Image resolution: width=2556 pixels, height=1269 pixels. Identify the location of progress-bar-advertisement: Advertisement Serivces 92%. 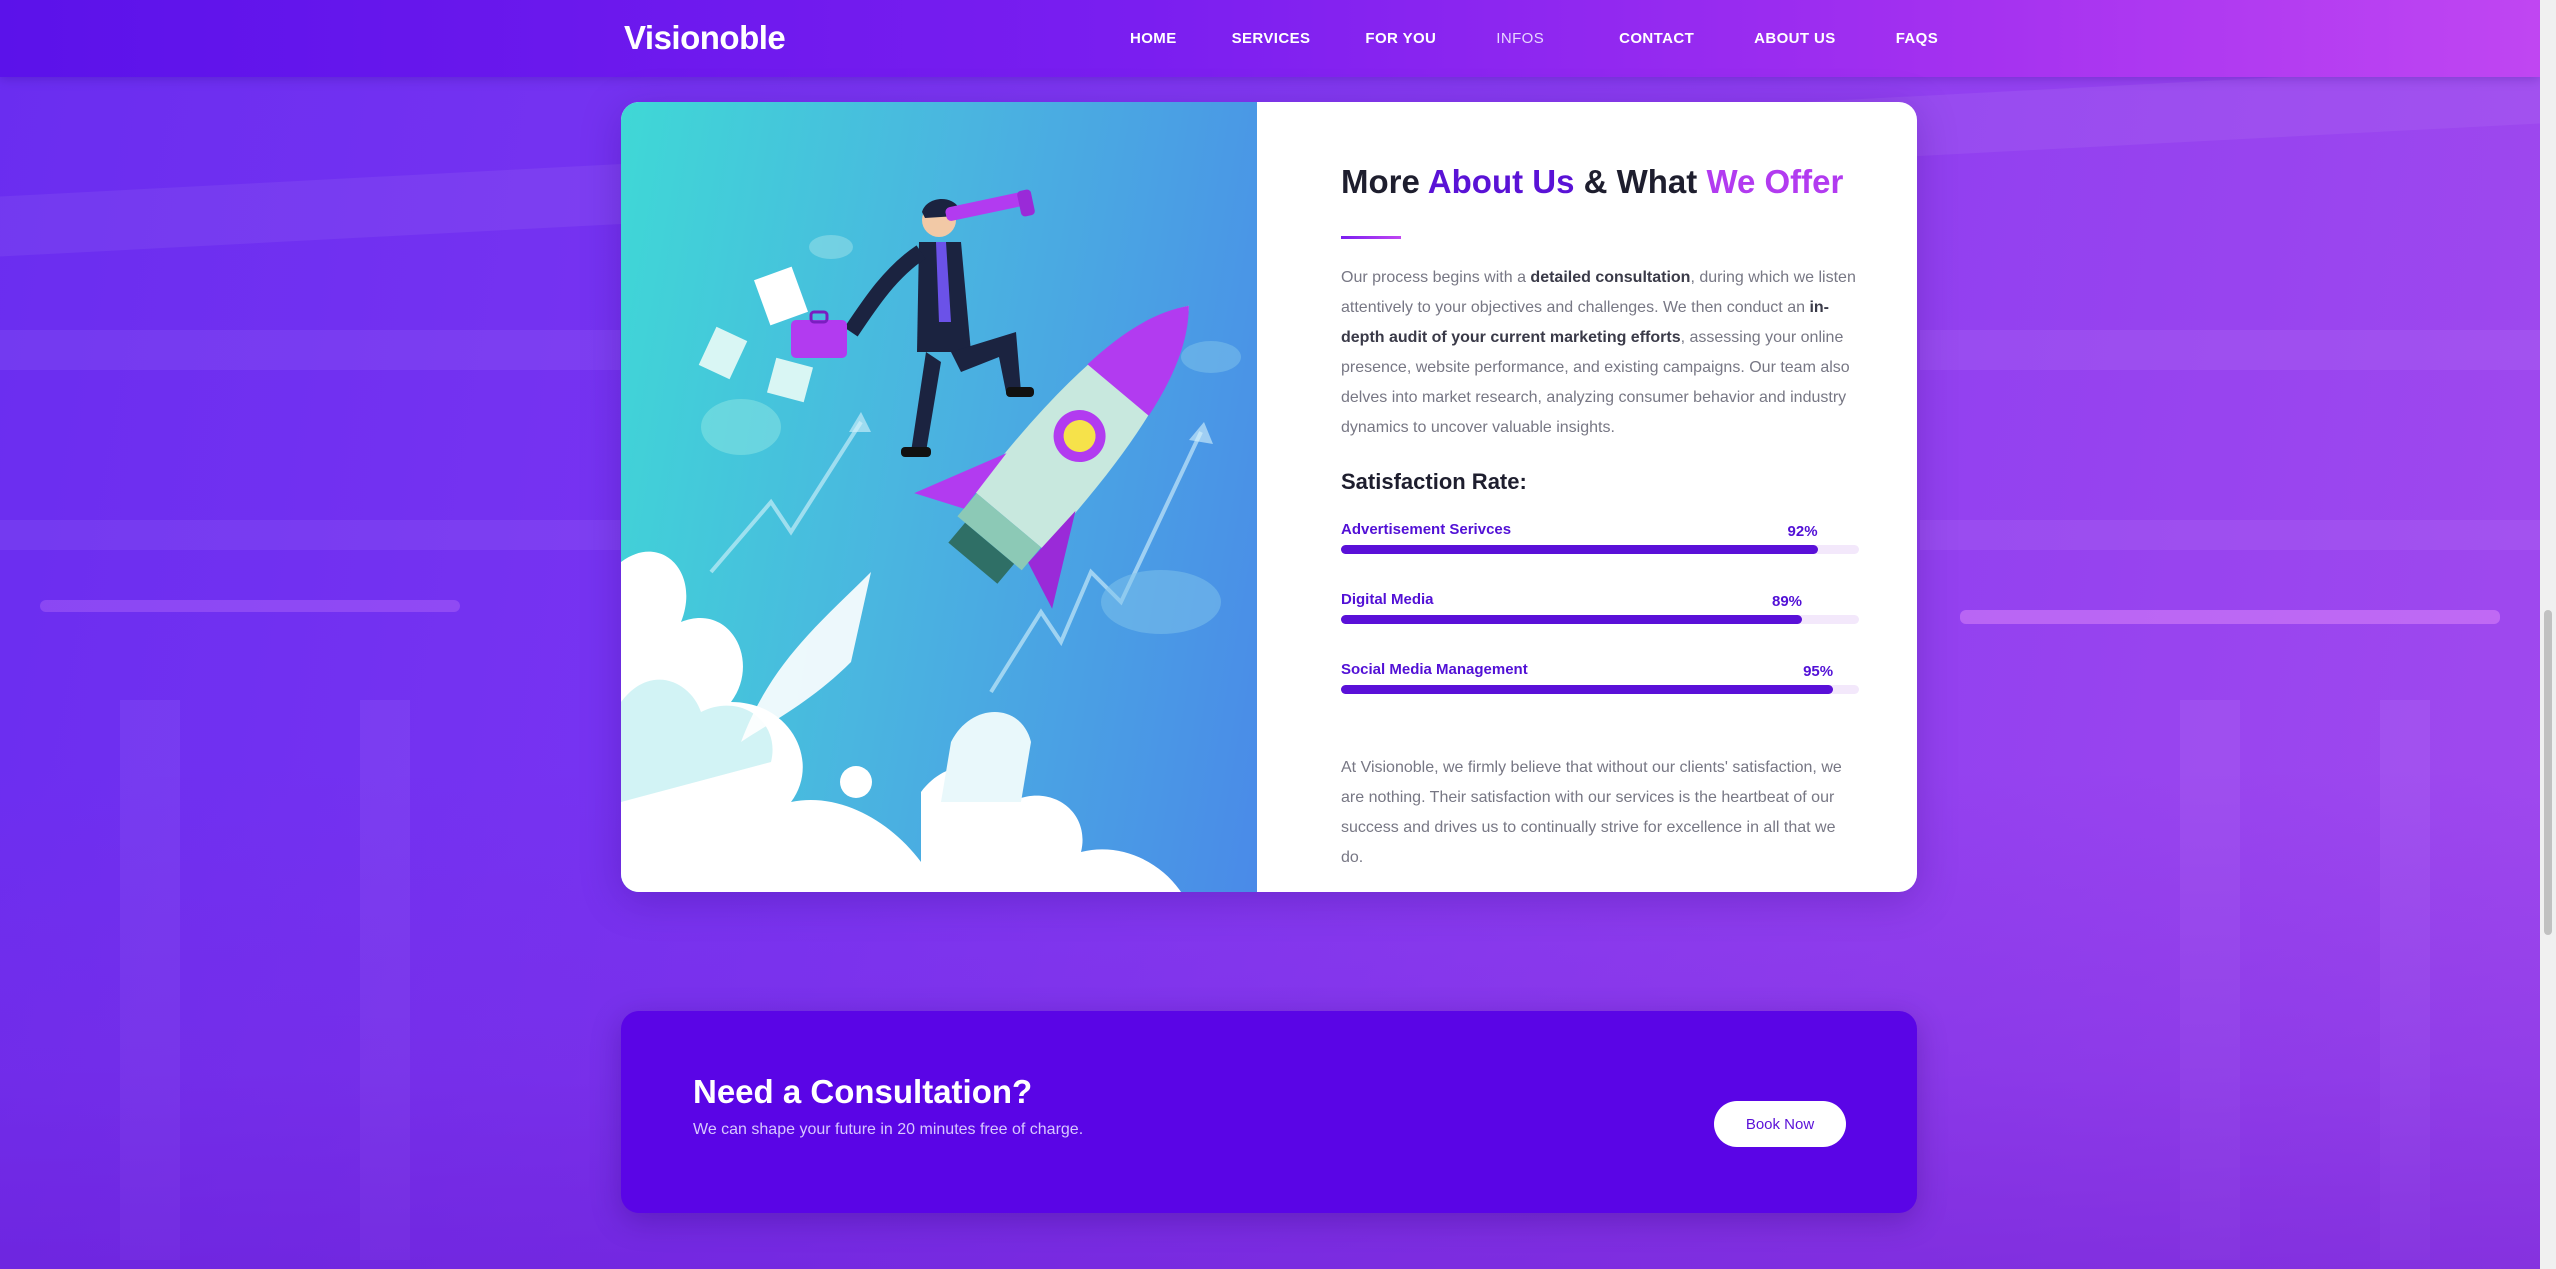
(1601, 556).